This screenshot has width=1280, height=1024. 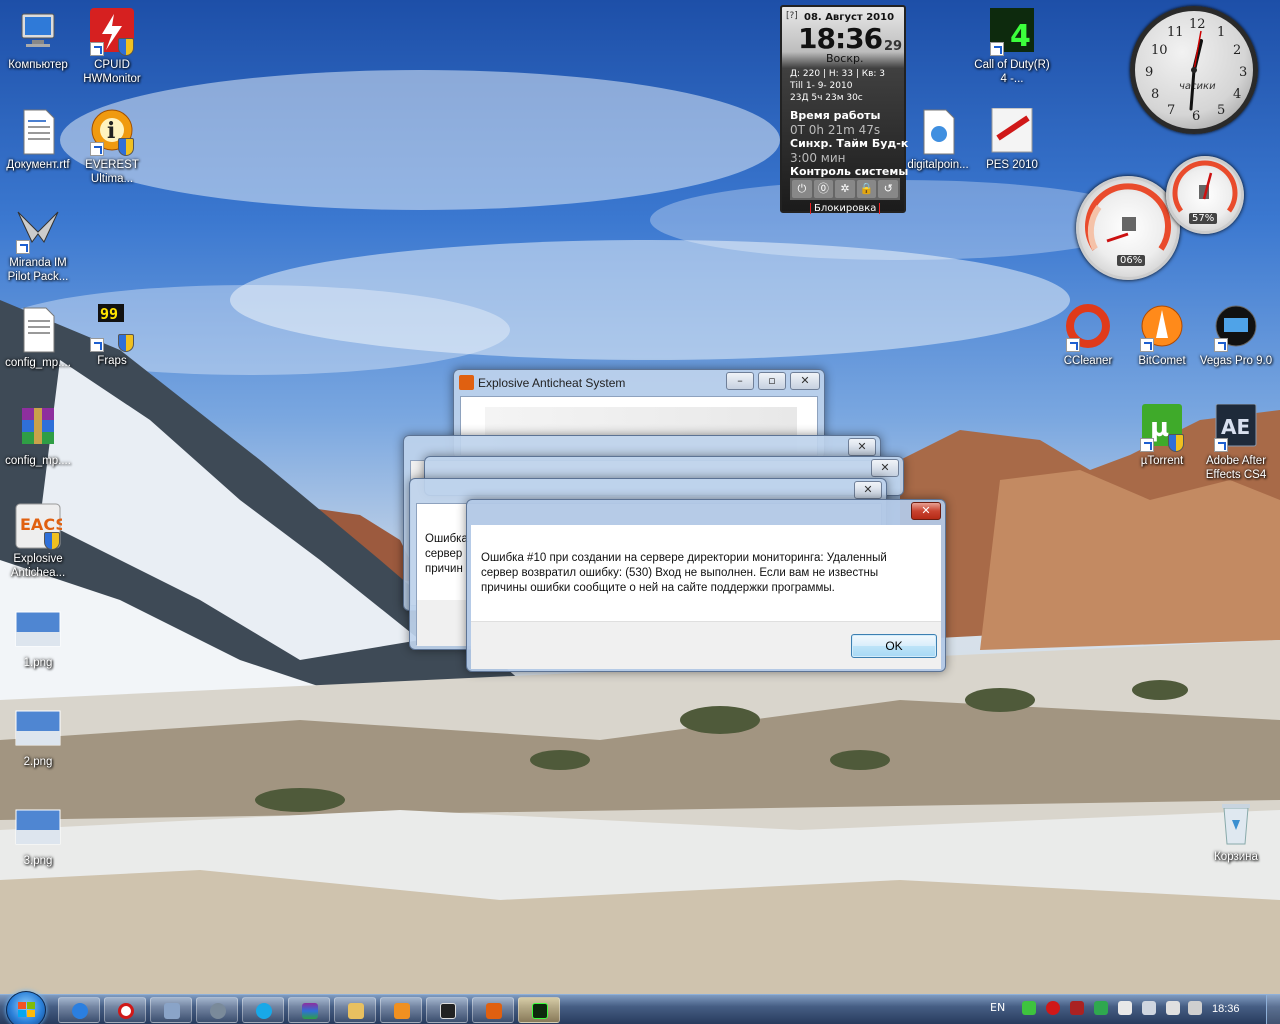 I want to click on sleep-icon: ✲, so click(x=845, y=189).